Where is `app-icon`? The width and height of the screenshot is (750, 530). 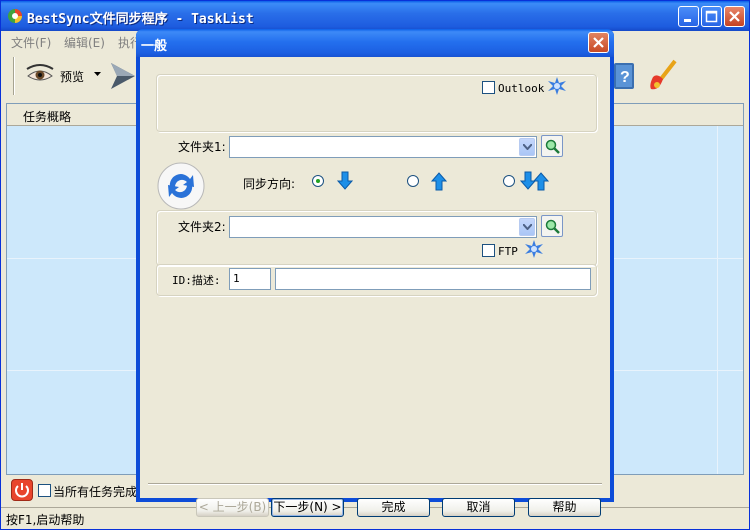
app-icon is located at coordinates (15, 16).